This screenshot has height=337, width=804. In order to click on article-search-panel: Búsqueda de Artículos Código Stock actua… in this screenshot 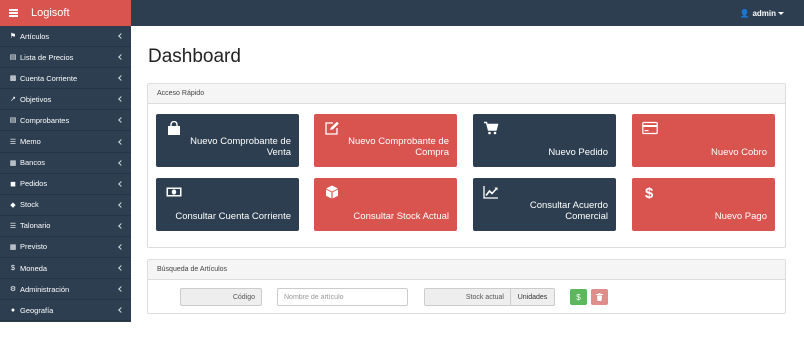, I will do `click(466, 286)`.